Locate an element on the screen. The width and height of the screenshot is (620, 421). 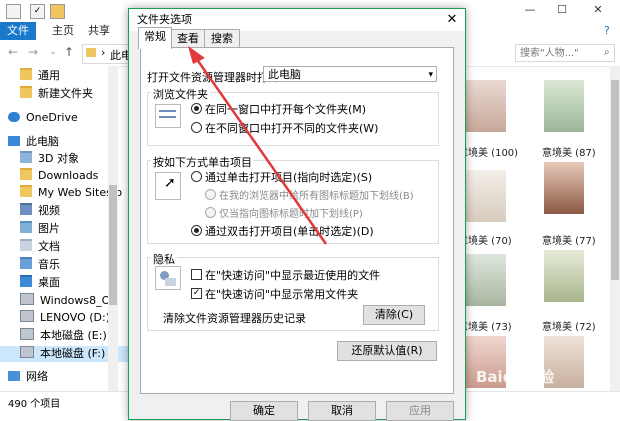
checkbox-recent-files is located at coordinates (196, 274).